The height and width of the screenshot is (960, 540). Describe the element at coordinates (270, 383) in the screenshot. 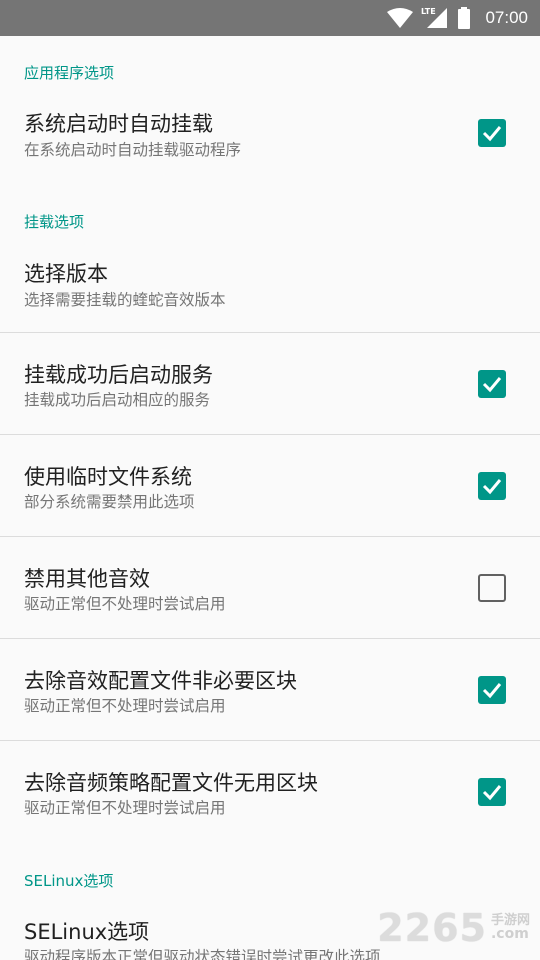

I see `pref-start-service: 挂载成功后启动服务 挂载成功后启动相应的服务` at that location.